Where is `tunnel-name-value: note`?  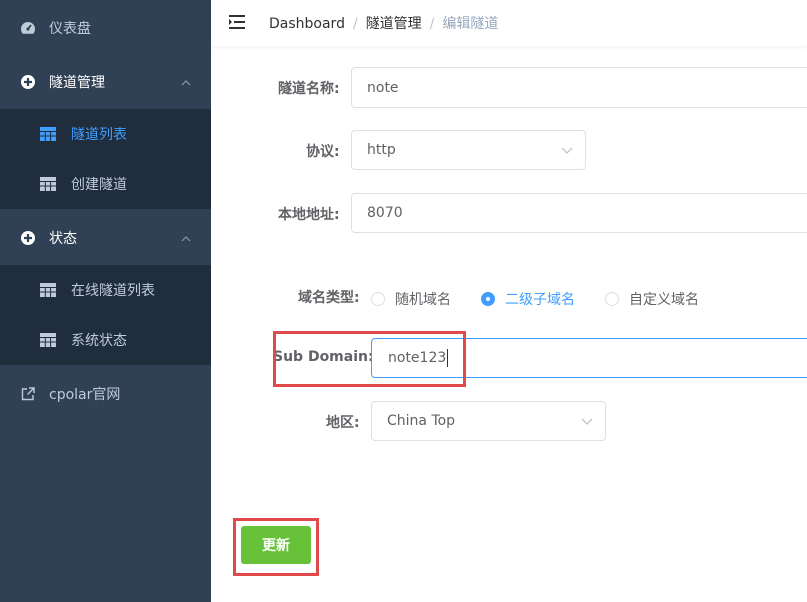 tunnel-name-value: note is located at coordinates (383, 87).